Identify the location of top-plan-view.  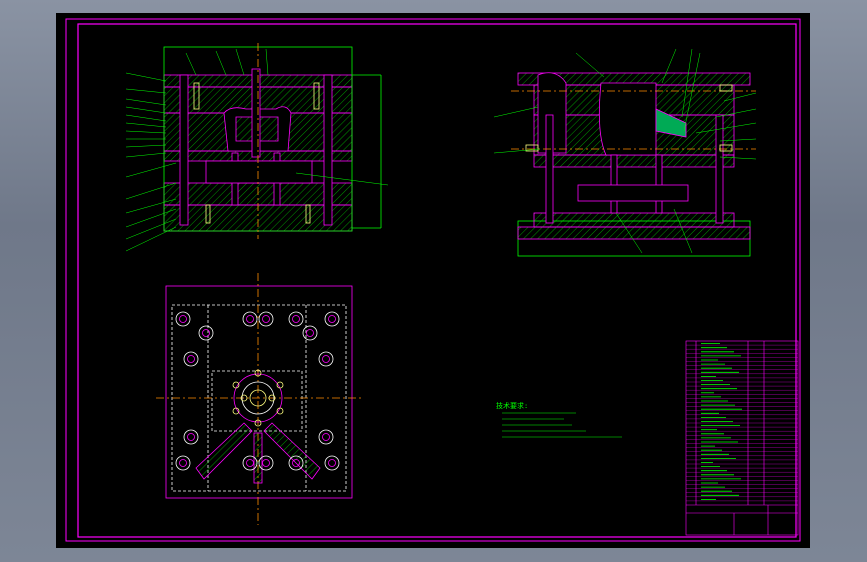
(259, 399).